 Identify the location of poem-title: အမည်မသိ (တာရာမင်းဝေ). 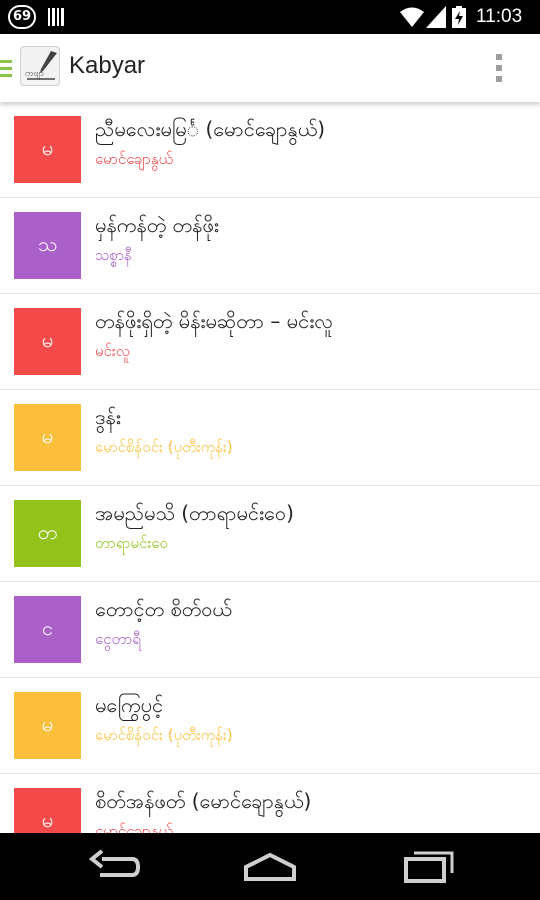
(194, 513).